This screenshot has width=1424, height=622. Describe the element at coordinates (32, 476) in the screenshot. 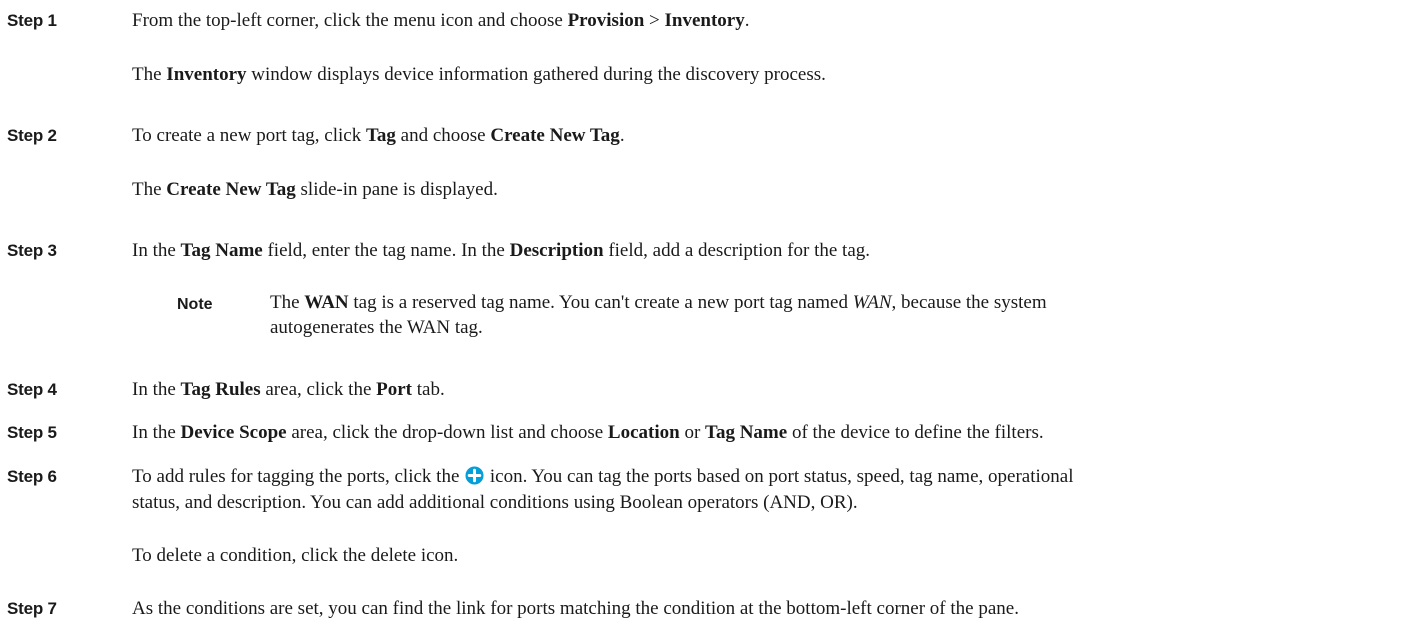

I see `step-6-label: Step 6` at that location.